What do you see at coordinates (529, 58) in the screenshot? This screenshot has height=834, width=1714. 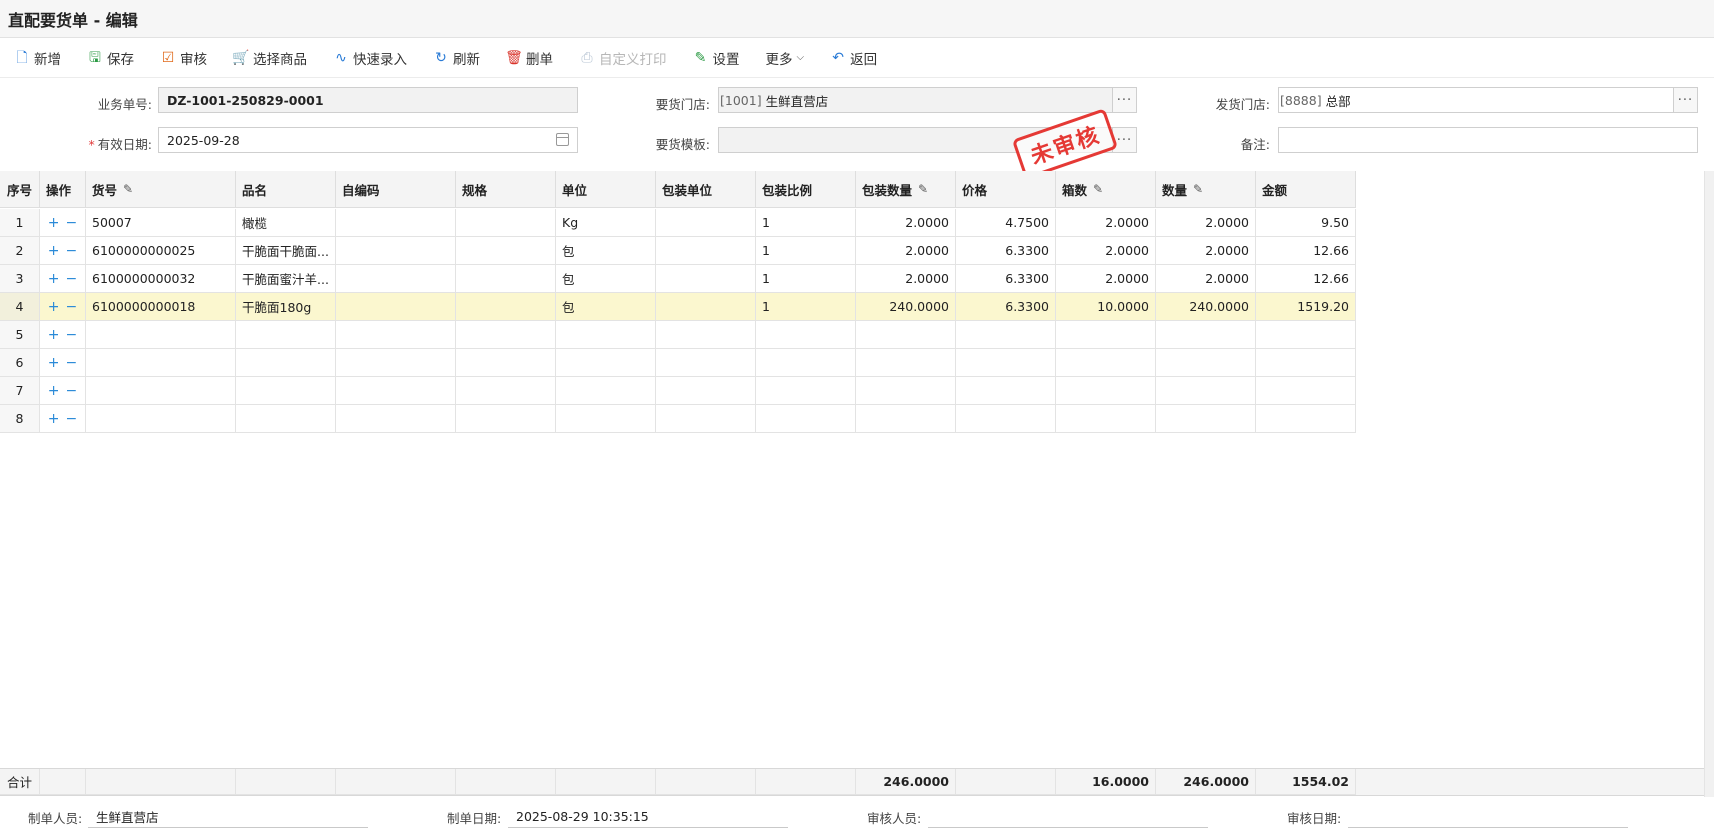 I see `toolbar-button-6: 🗑 删单` at bounding box center [529, 58].